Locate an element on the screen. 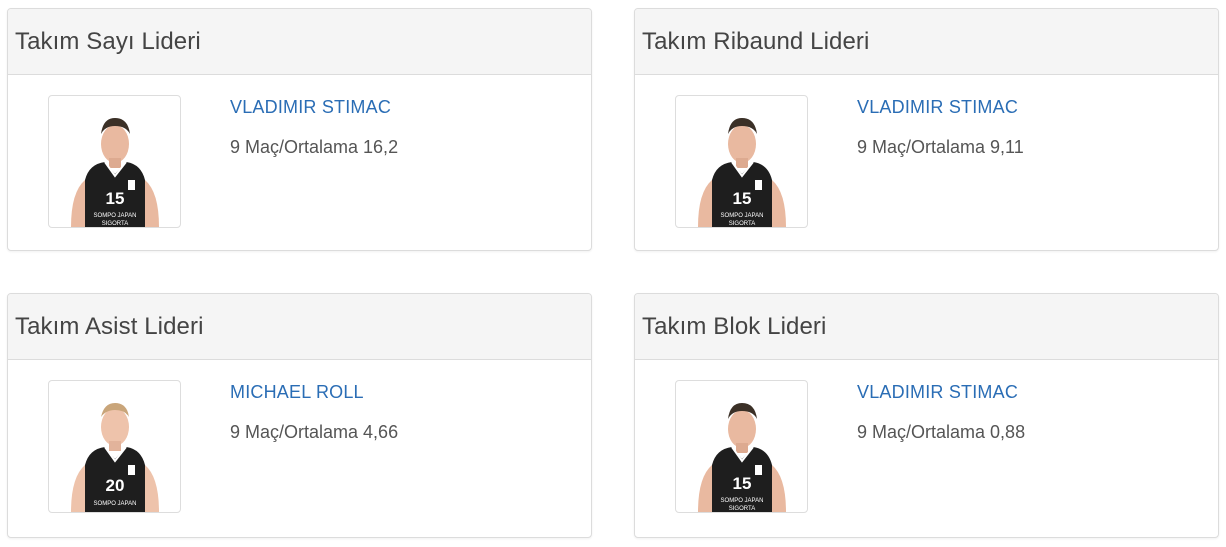 The width and height of the screenshot is (1226, 547). player-stat: 9 Maç/Ortalama 4,66 is located at coordinates (314, 432).